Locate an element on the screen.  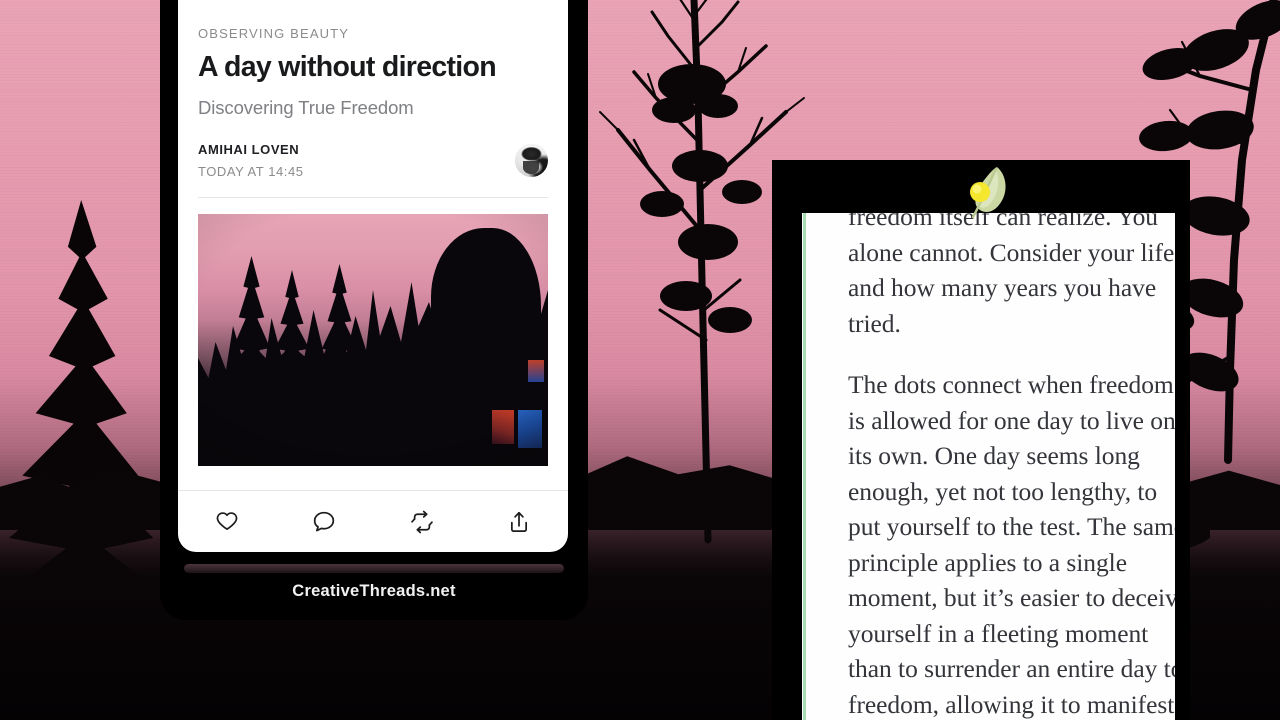
share-button is located at coordinates (520, 521).